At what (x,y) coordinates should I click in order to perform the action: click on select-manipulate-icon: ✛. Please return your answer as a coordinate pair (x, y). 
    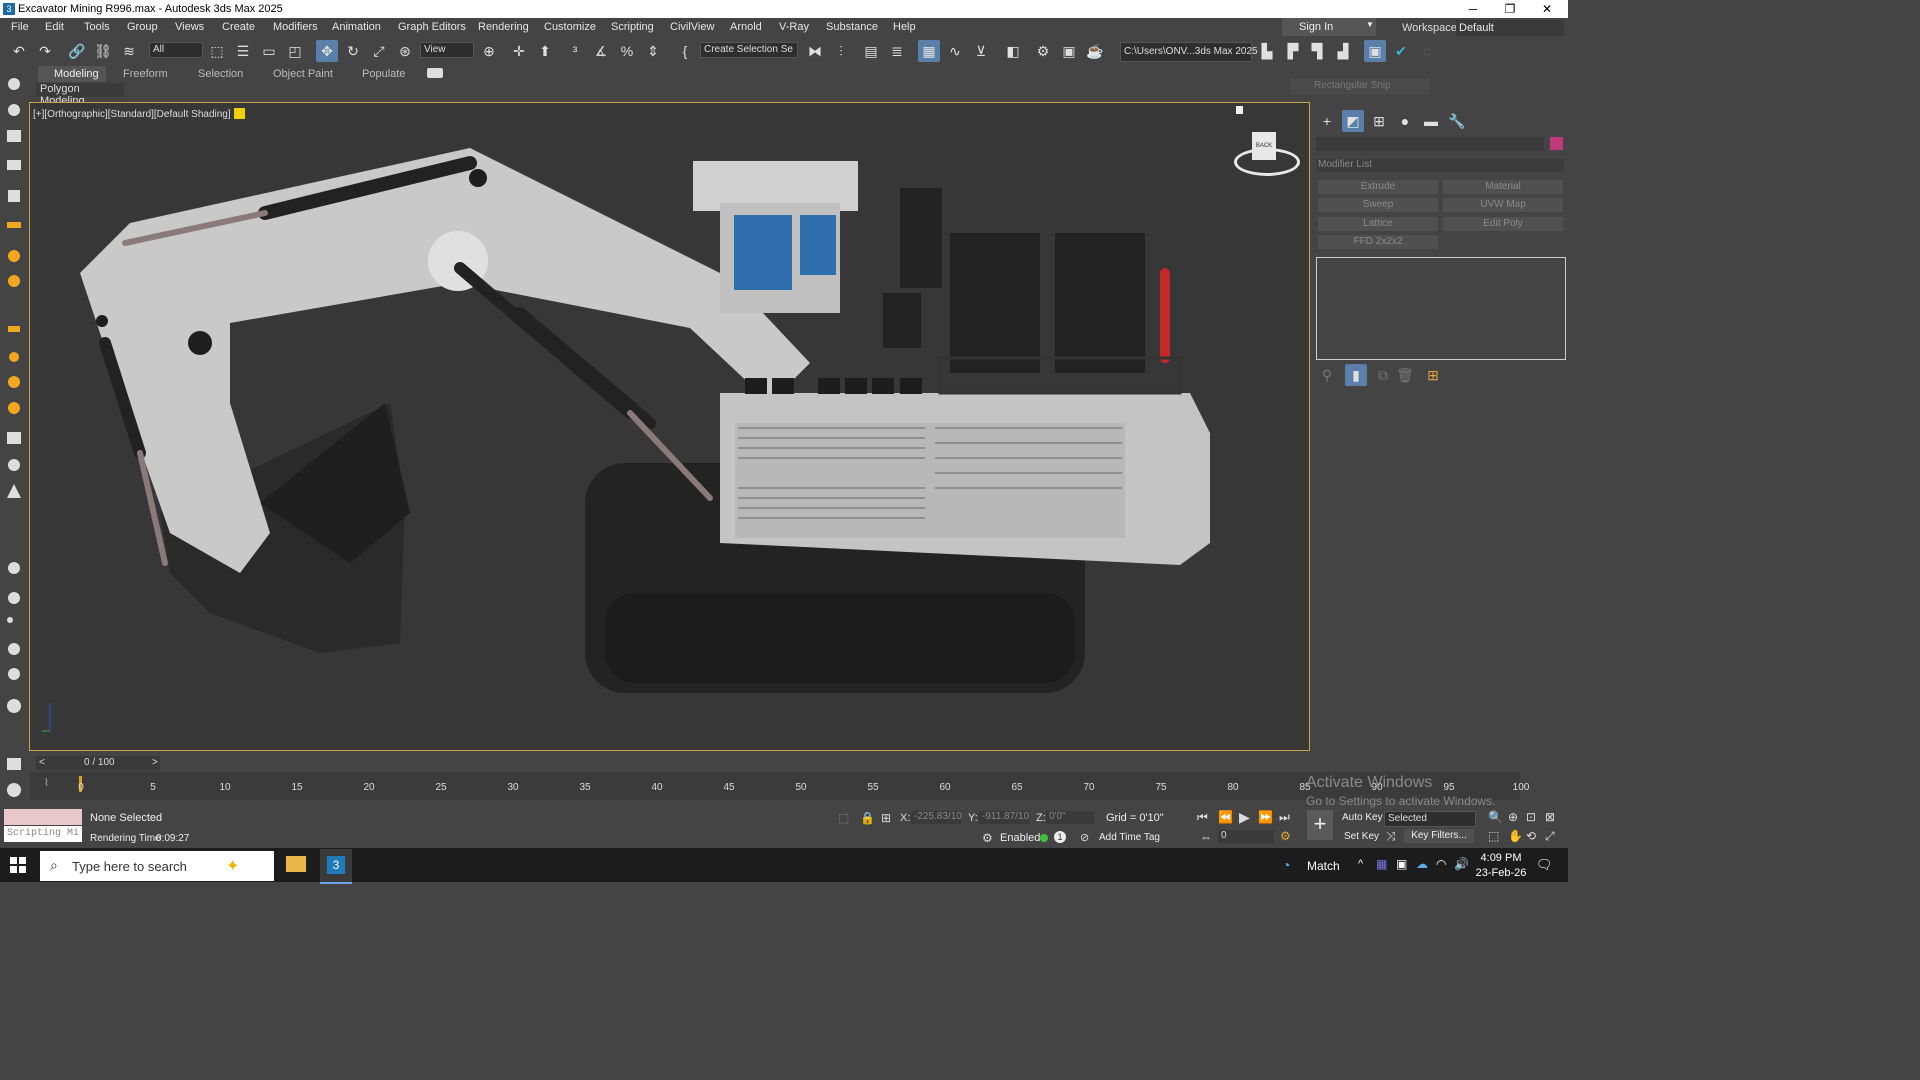
    Looking at the image, I should click on (519, 51).